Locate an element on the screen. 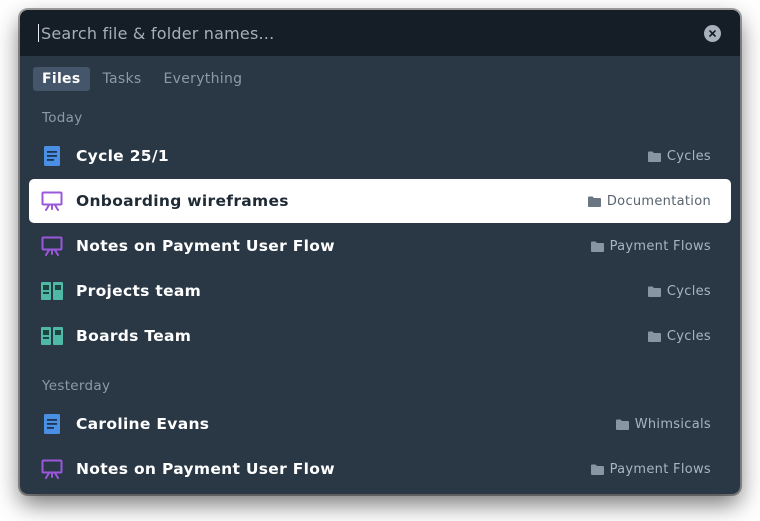 The width and height of the screenshot is (760, 521). clear-search-button is located at coordinates (712, 33).